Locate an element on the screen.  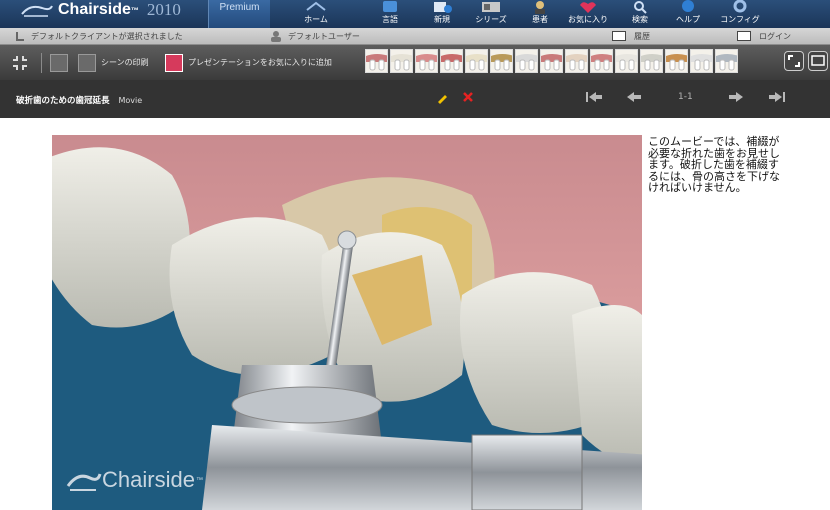
previous-page-button is located at coordinates (634, 99).